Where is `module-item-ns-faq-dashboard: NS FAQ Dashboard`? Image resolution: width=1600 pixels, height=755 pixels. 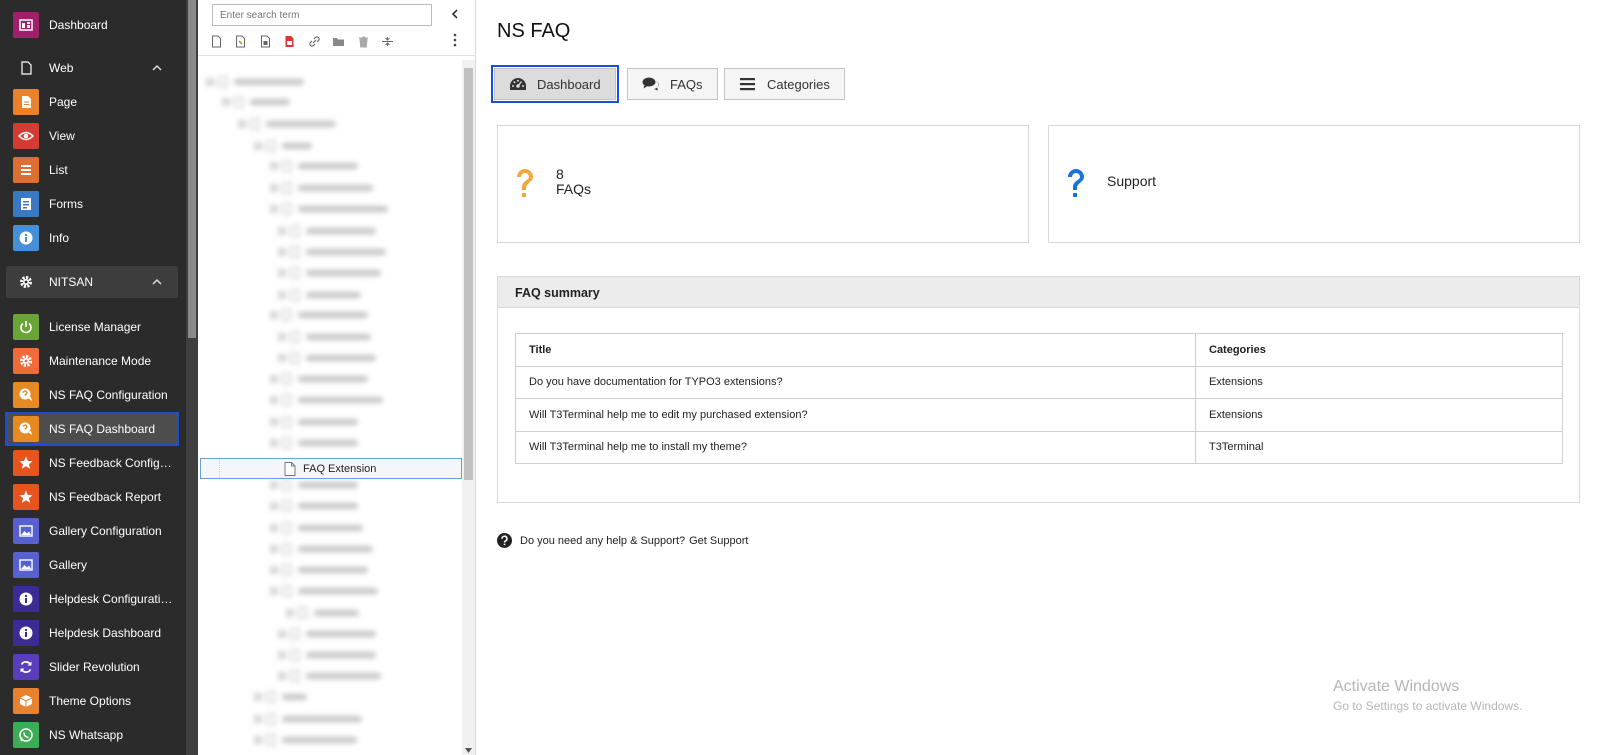
module-item-ns-faq-dashboard: NS FAQ Dashboard is located at coordinates (92, 429).